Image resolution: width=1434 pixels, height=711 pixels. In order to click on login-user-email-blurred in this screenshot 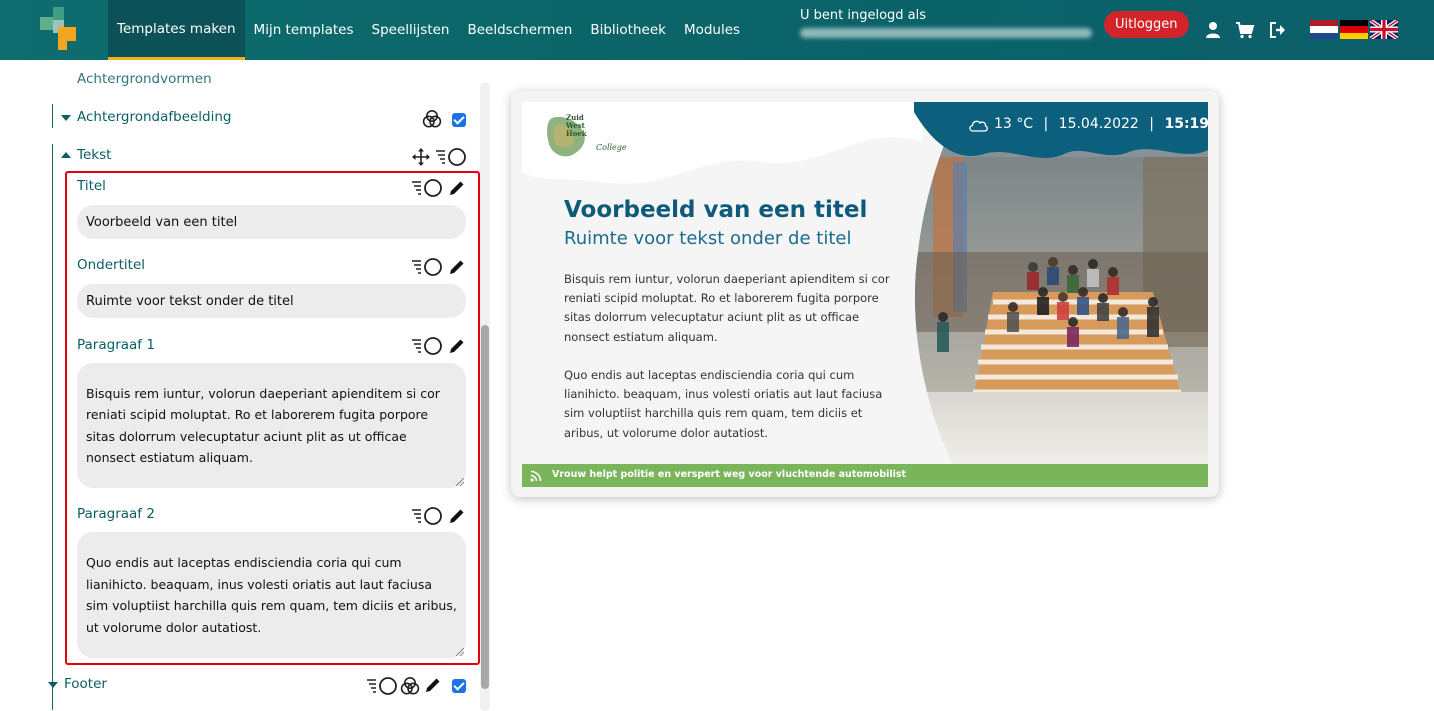, I will do `click(946, 33)`.